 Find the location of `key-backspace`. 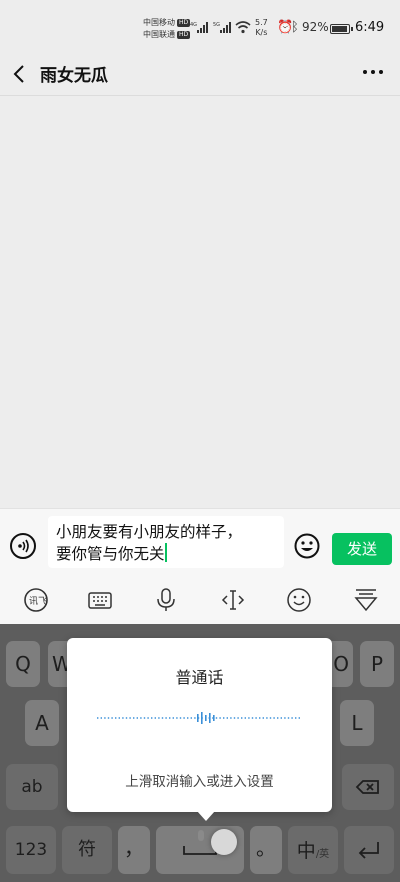

key-backspace is located at coordinates (368, 787).